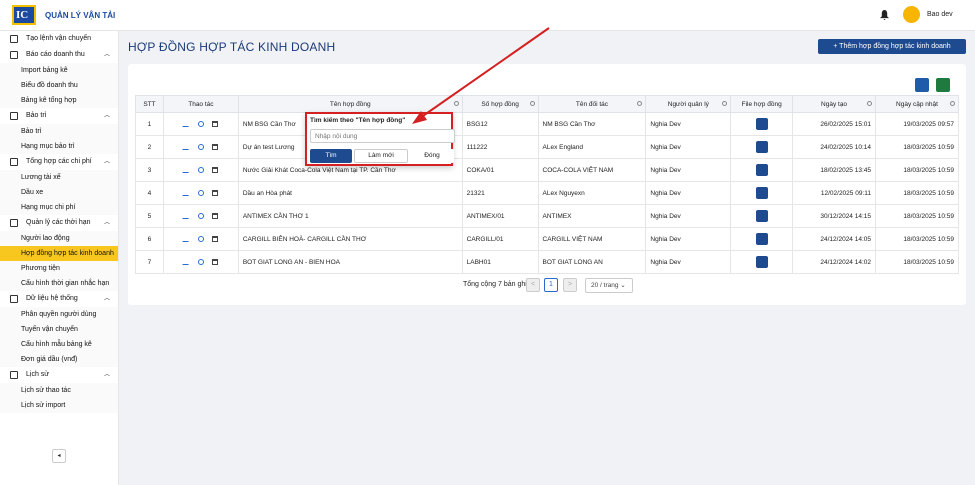 This screenshot has height=485, width=975. What do you see at coordinates (382, 136) in the screenshot?
I see `search-input` at bounding box center [382, 136].